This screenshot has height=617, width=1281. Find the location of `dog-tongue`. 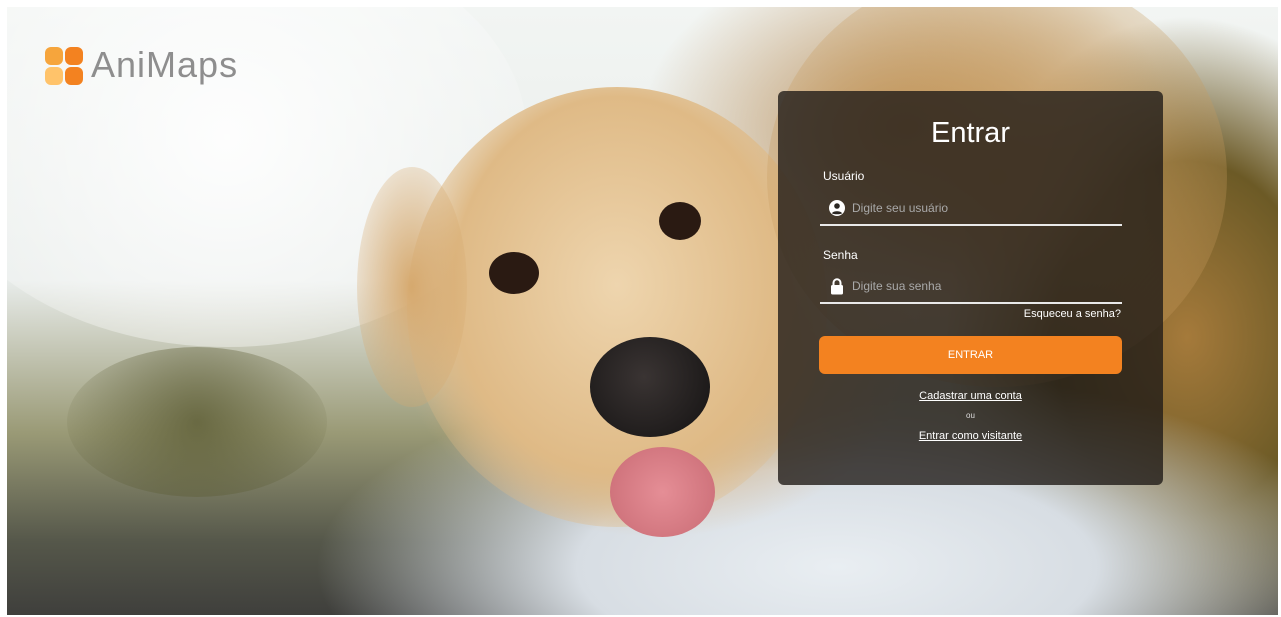

dog-tongue is located at coordinates (662, 492).